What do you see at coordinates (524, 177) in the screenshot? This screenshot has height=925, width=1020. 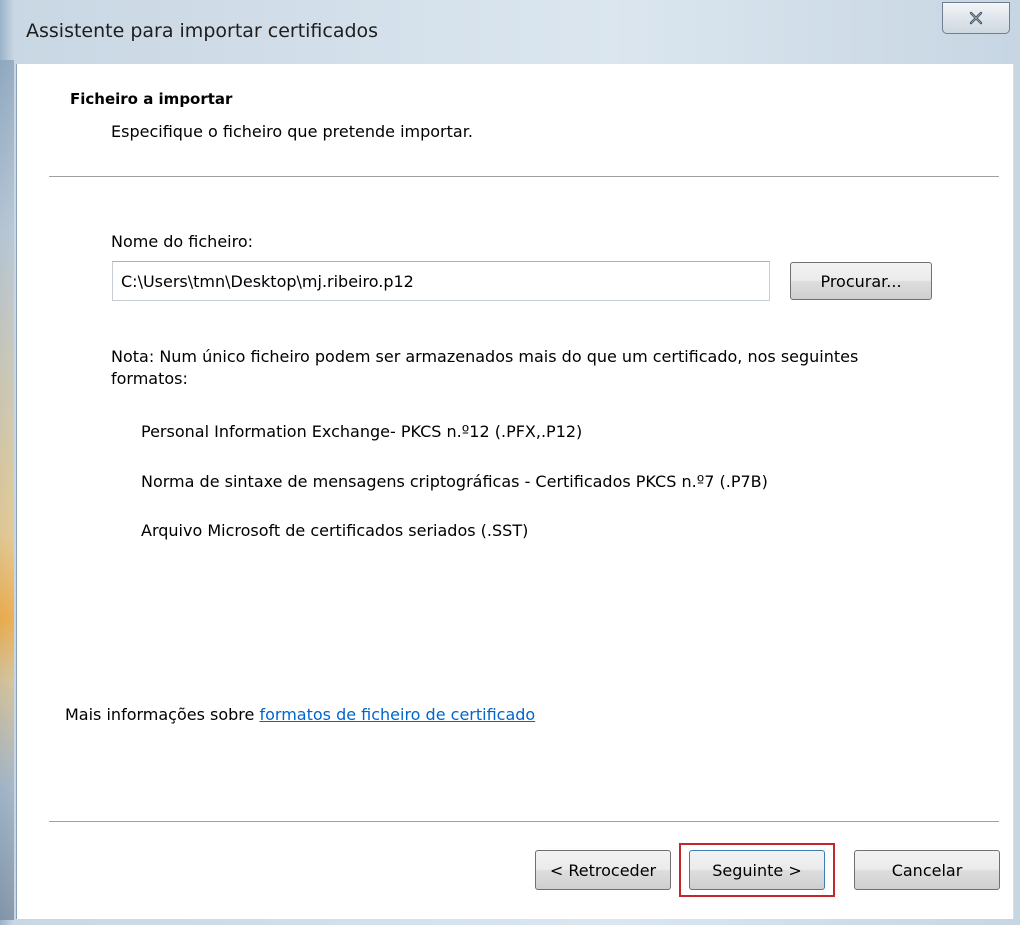 I see `header-divider` at bounding box center [524, 177].